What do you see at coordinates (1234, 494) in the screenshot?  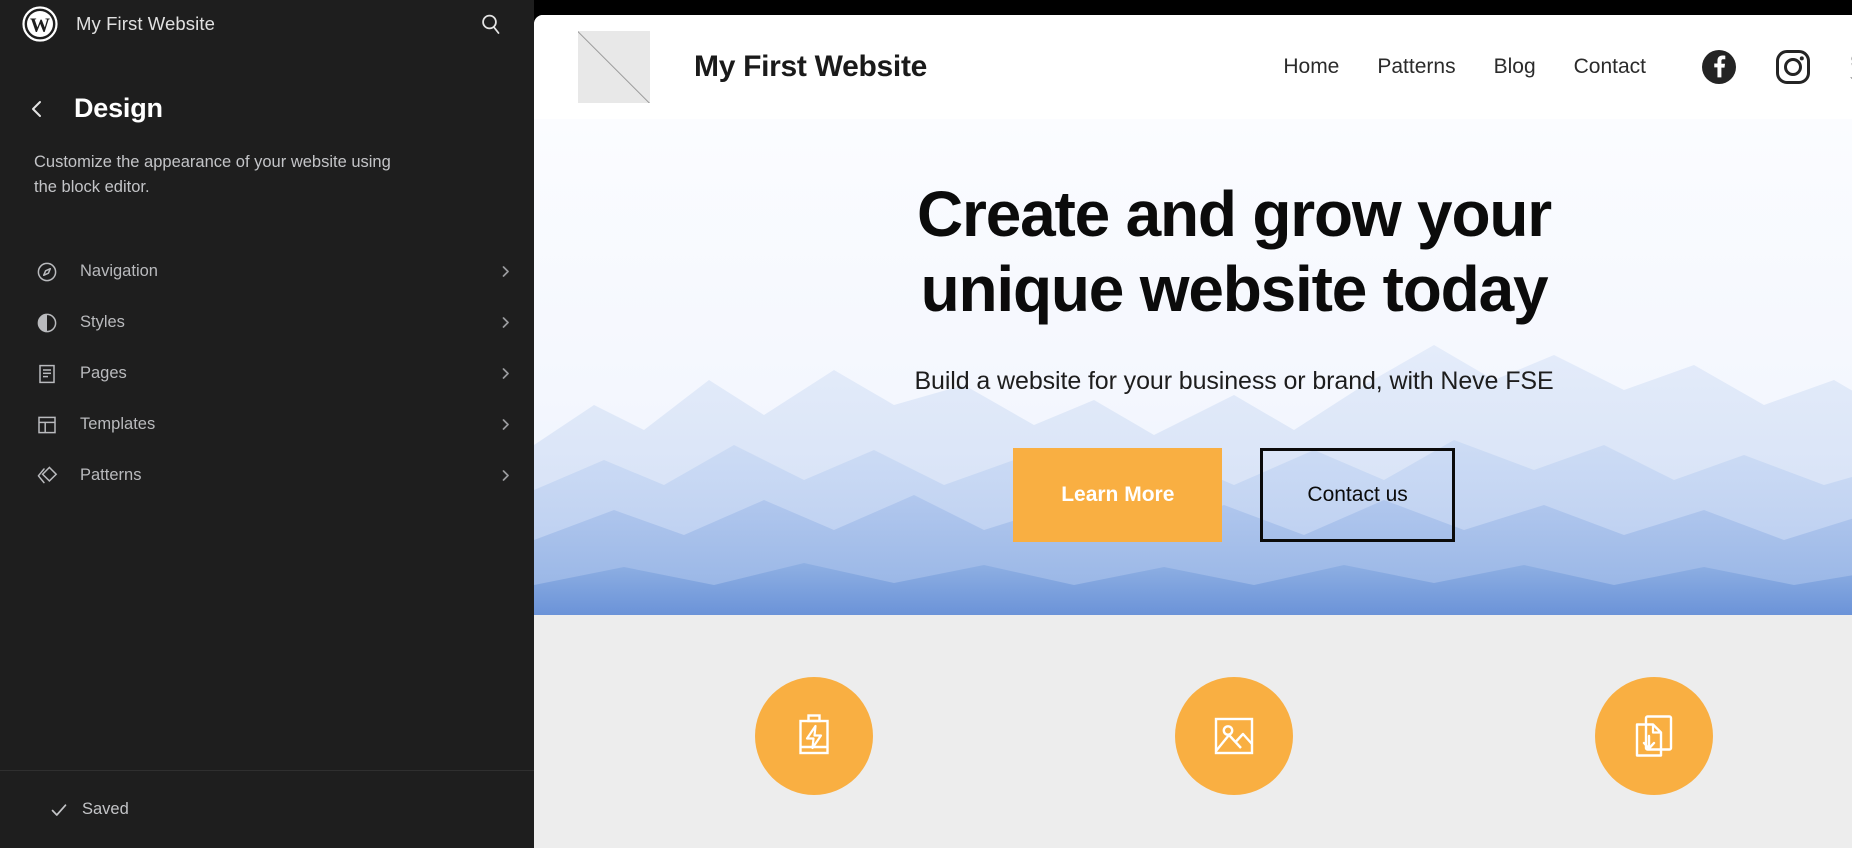 I see `hero-button-group: Learn More Contact us` at bounding box center [1234, 494].